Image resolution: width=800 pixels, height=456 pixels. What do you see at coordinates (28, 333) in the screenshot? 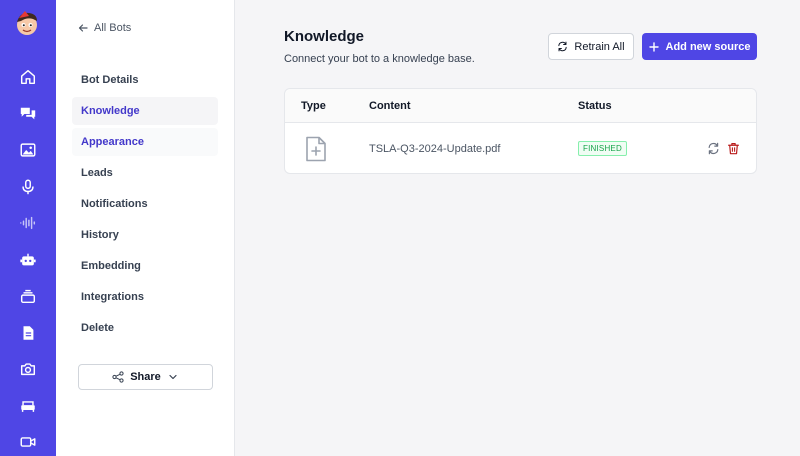
I see `document-icon` at bounding box center [28, 333].